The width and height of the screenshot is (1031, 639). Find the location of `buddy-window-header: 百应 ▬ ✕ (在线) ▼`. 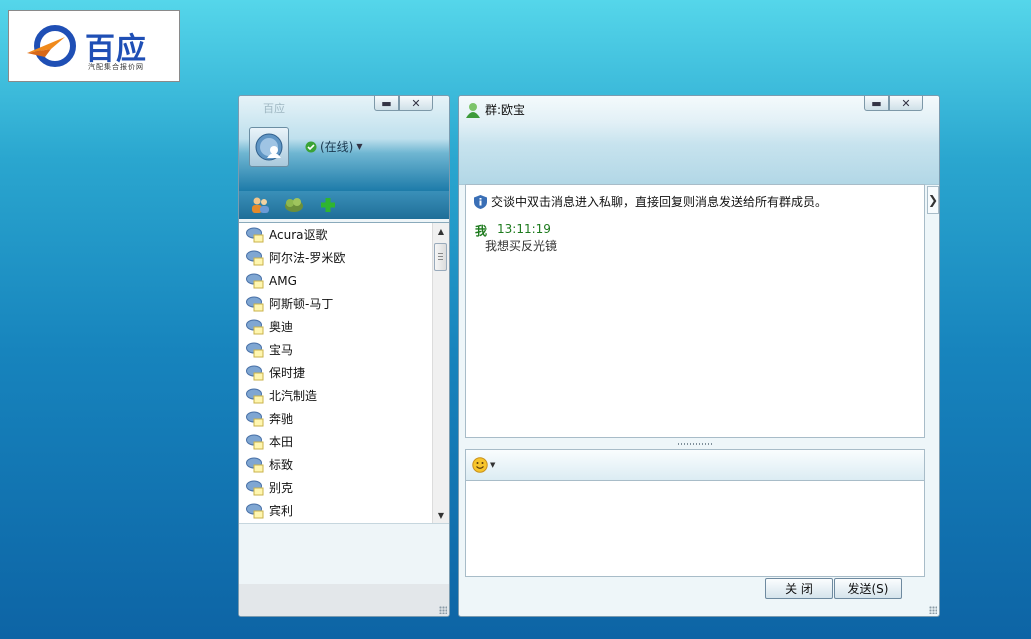

buddy-window-header: 百应 ▬ ✕ (在线) ▼ is located at coordinates (344, 143).